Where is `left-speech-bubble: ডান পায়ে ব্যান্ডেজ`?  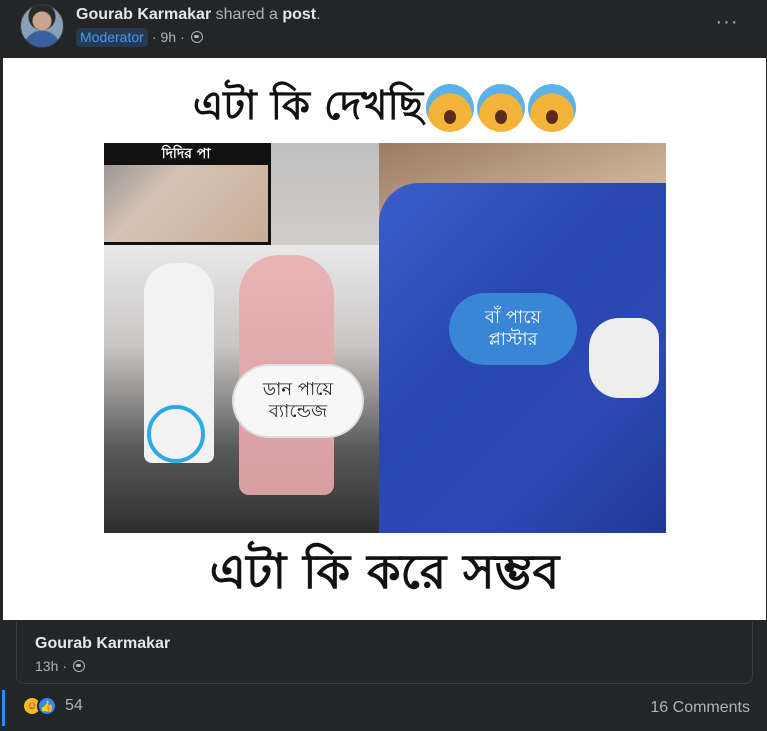
left-speech-bubble: ডান পায়ে ব্যান্ডেজ is located at coordinates (298, 401).